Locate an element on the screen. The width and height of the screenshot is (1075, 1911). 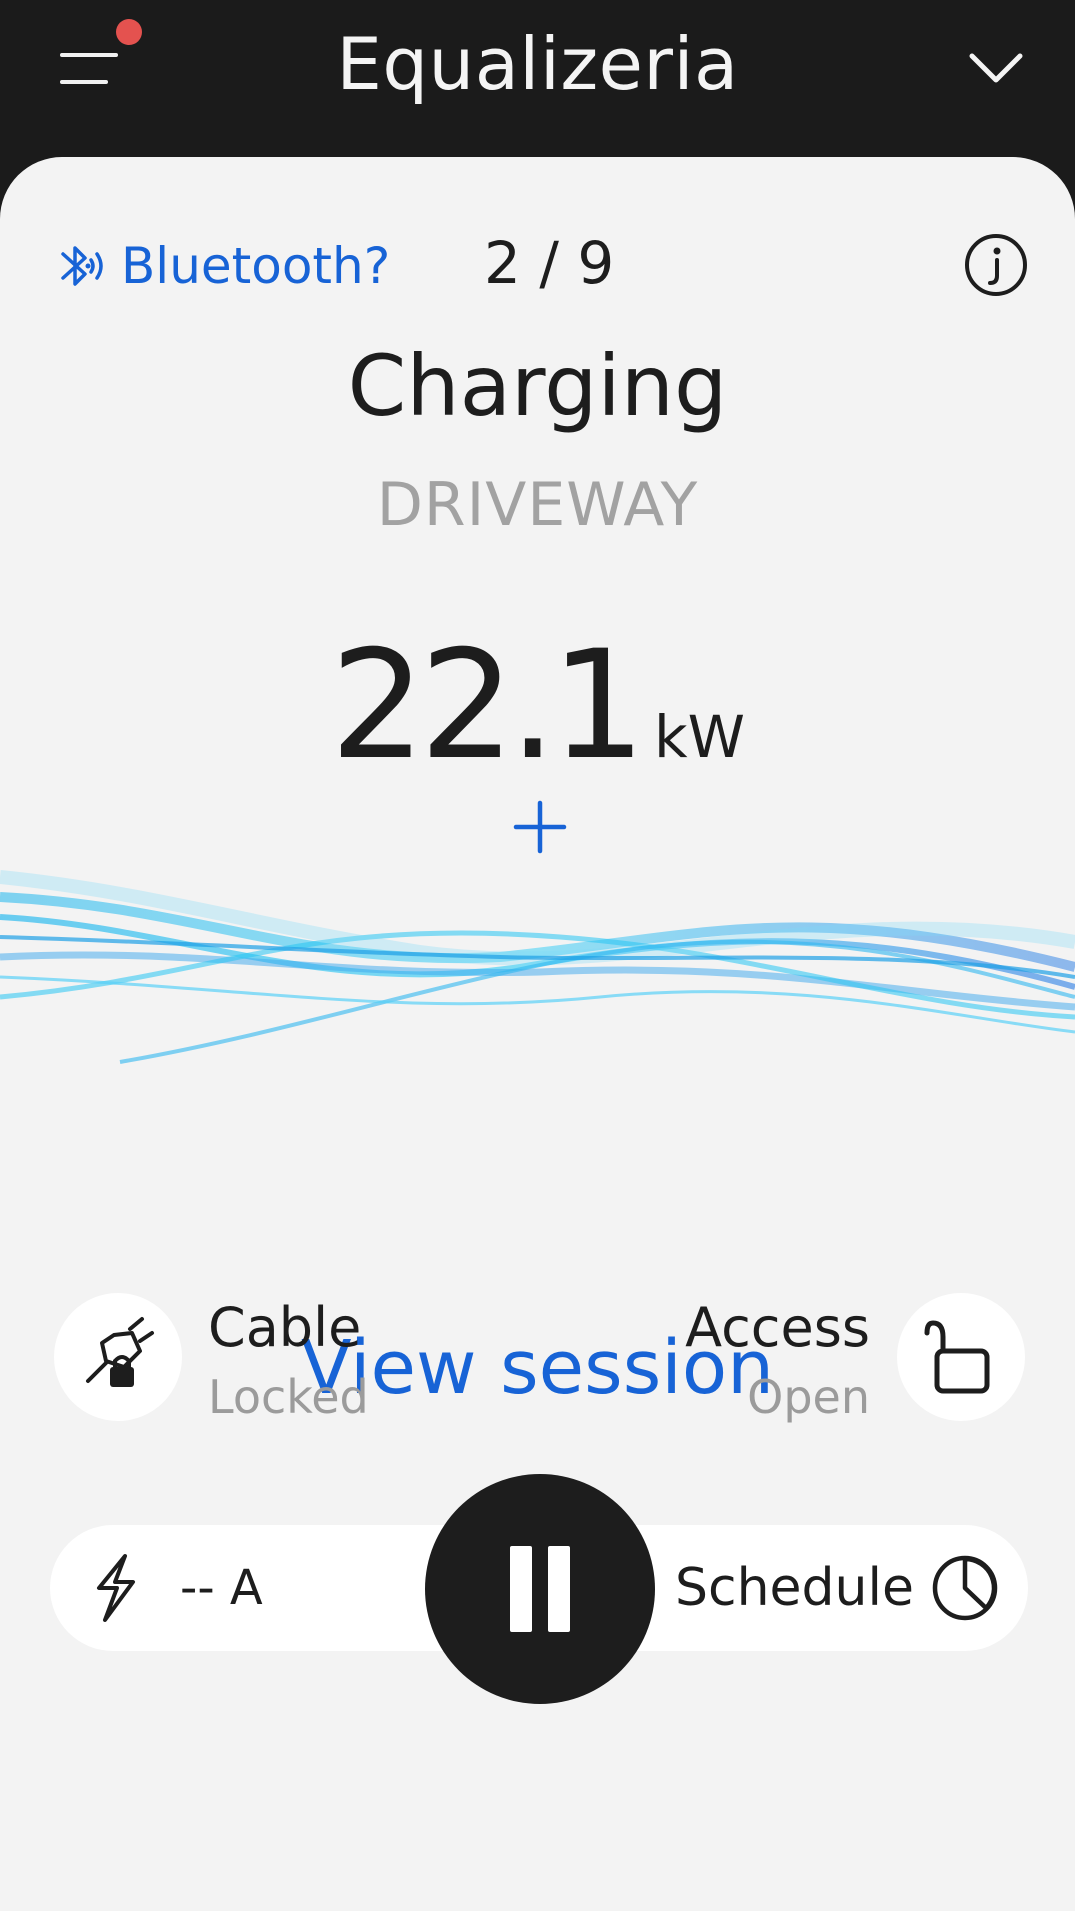
lightning-icon is located at coordinates (115, 1588).